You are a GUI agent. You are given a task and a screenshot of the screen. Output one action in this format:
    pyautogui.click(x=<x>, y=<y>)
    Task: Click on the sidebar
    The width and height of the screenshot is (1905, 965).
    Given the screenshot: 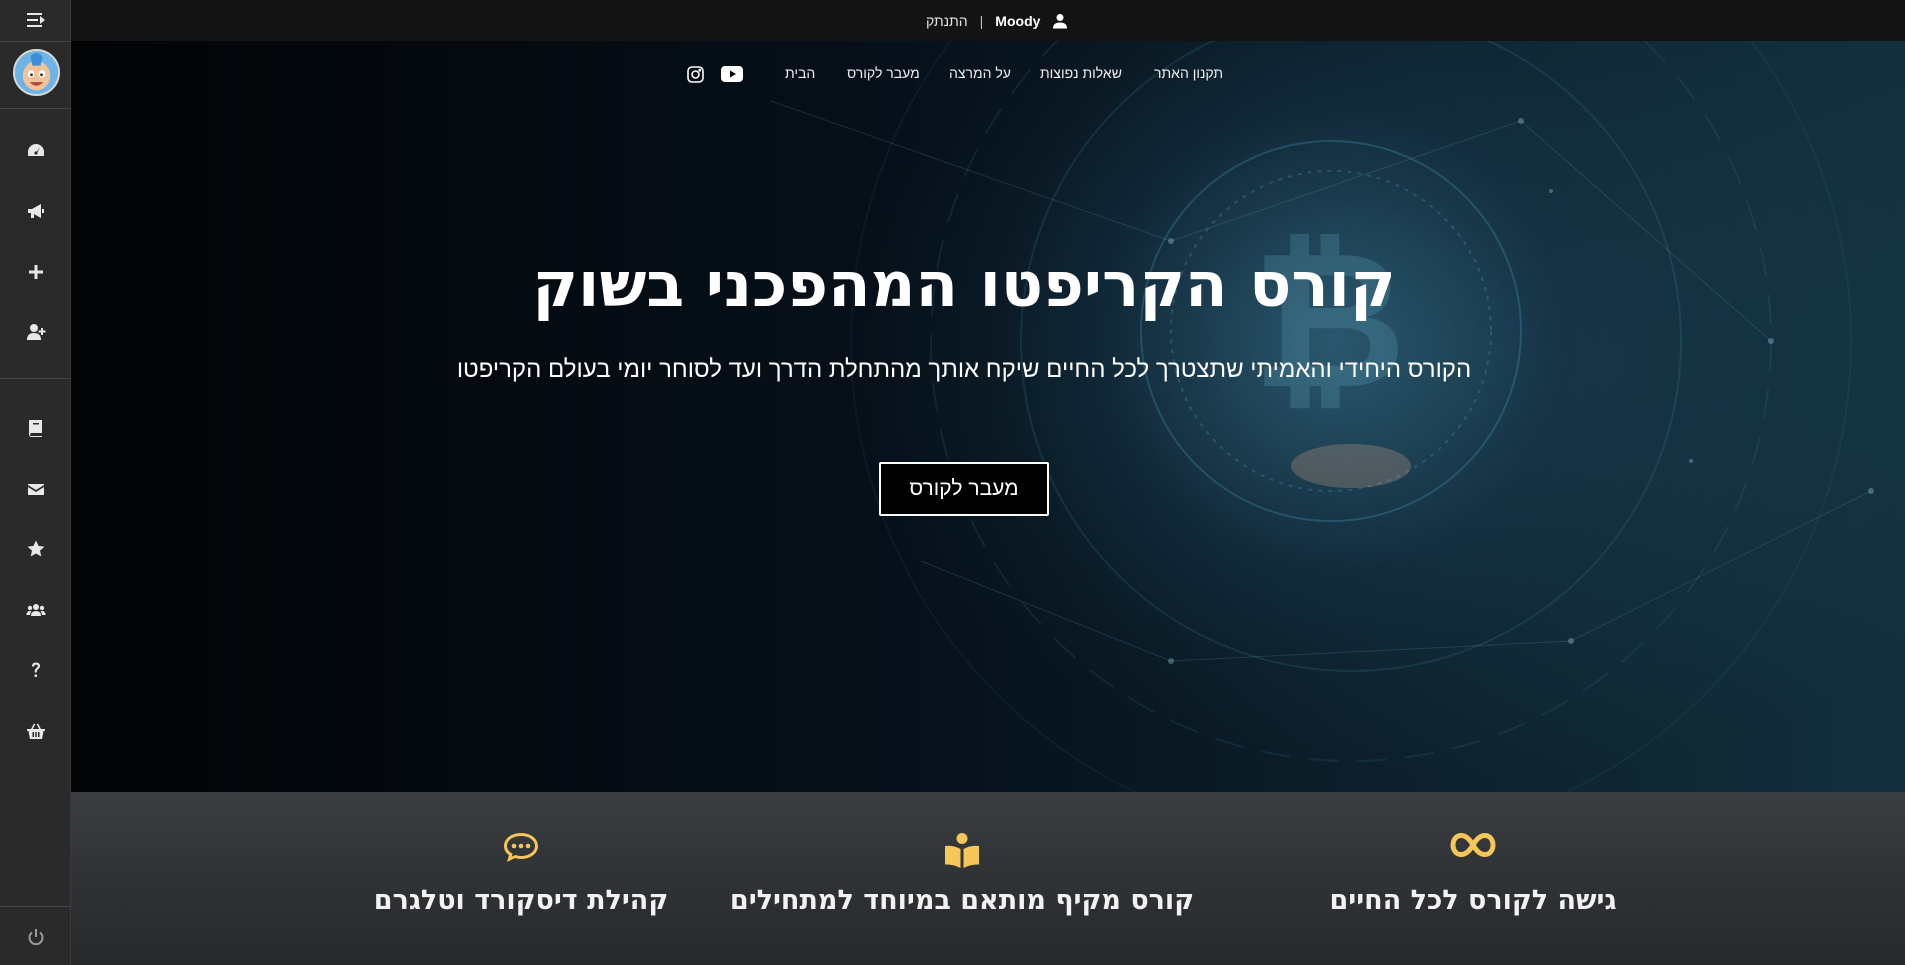 What is the action you would take?
    pyautogui.click(x=35, y=482)
    